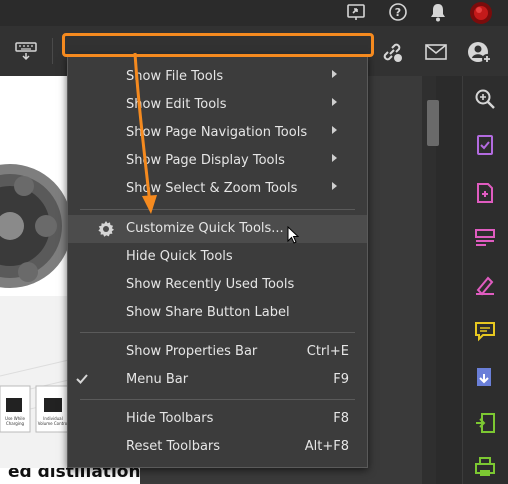 The height and width of the screenshot is (484, 508). Describe the element at coordinates (485, 145) in the screenshot. I see `form-check-icon` at that location.